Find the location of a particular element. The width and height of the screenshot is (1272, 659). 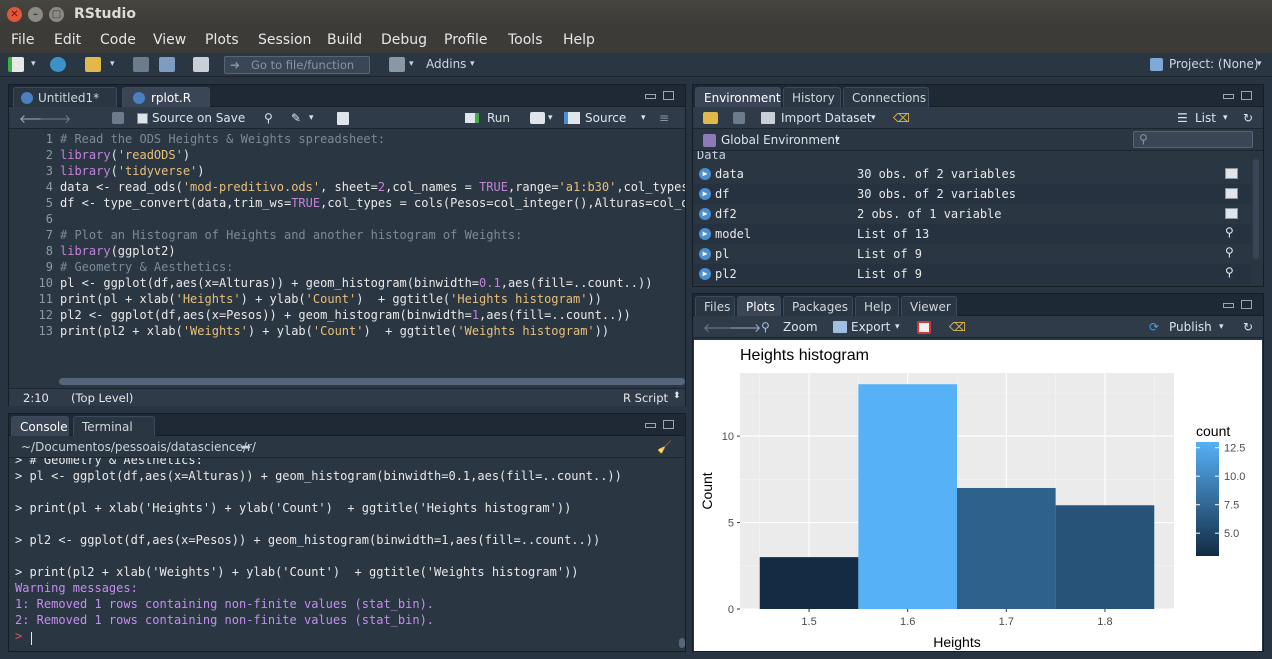

menu-view: View is located at coordinates (169, 40).